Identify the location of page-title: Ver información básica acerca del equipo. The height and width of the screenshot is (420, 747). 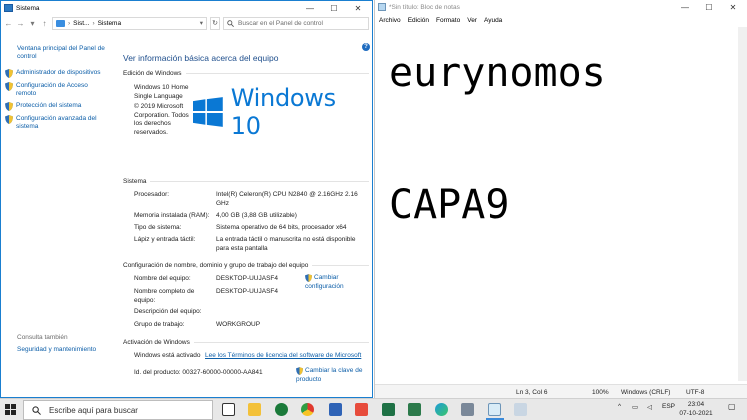
(201, 58).